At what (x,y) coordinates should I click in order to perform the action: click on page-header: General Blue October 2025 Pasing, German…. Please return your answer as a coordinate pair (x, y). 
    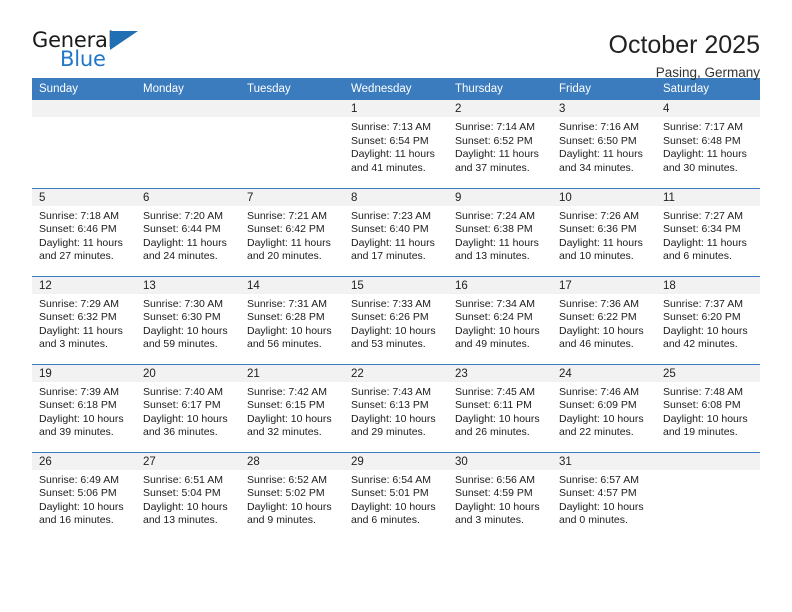
    Looking at the image, I should click on (396, 40).